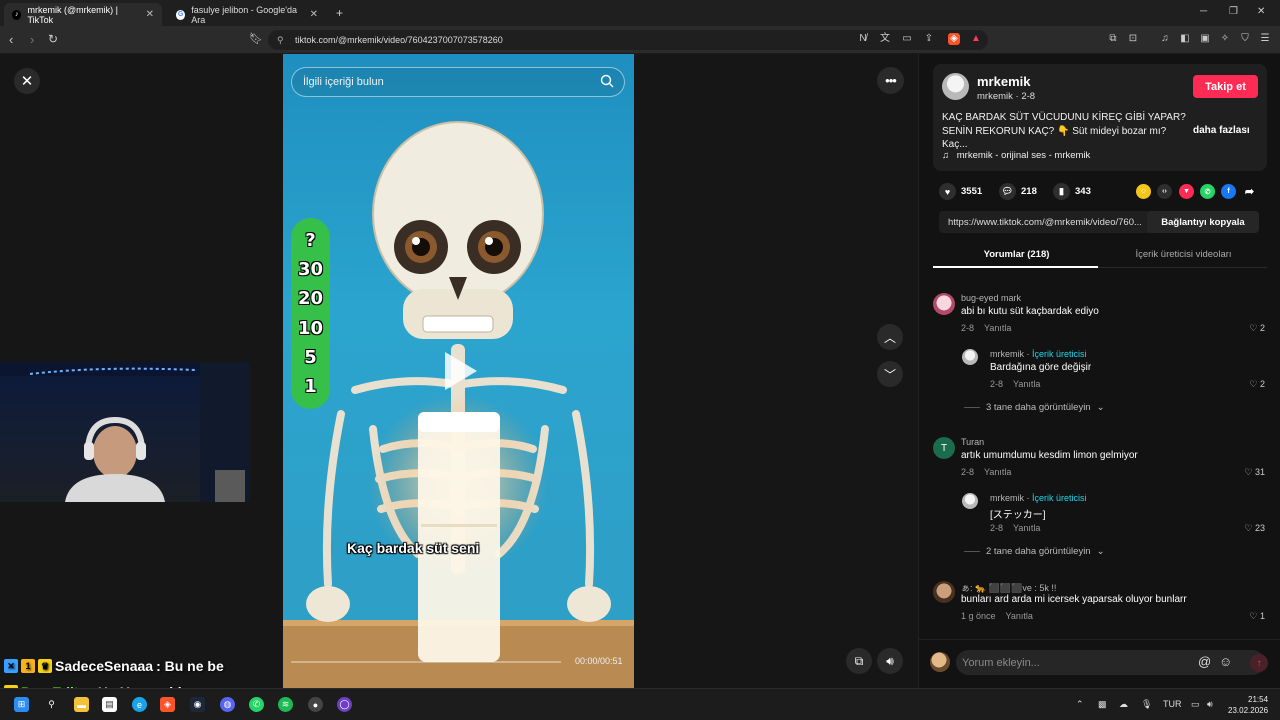 This screenshot has width=1280, height=720. Describe the element at coordinates (1034, 551) in the screenshot. I see `view-more-replies: 2 tane daha görüntüleyin ⌄` at that location.